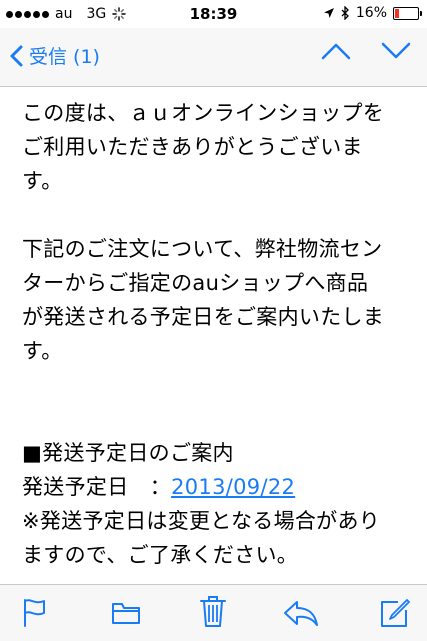 Image resolution: width=427 pixels, height=641 pixels. I want to click on bottom-toolbar, so click(213, 612).